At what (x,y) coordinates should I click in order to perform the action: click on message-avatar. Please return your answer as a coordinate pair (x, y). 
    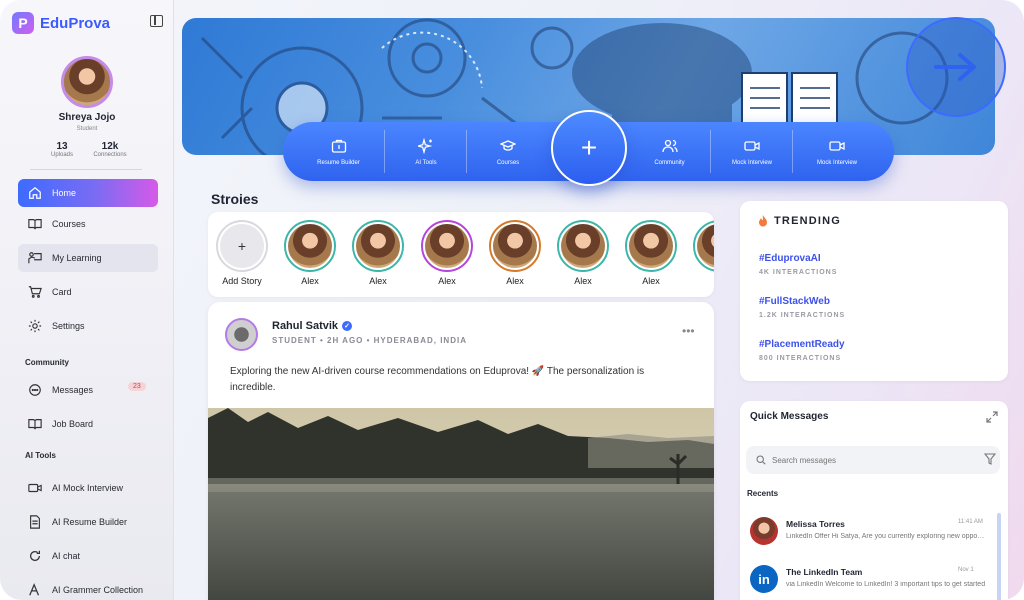
    Looking at the image, I should click on (764, 531).